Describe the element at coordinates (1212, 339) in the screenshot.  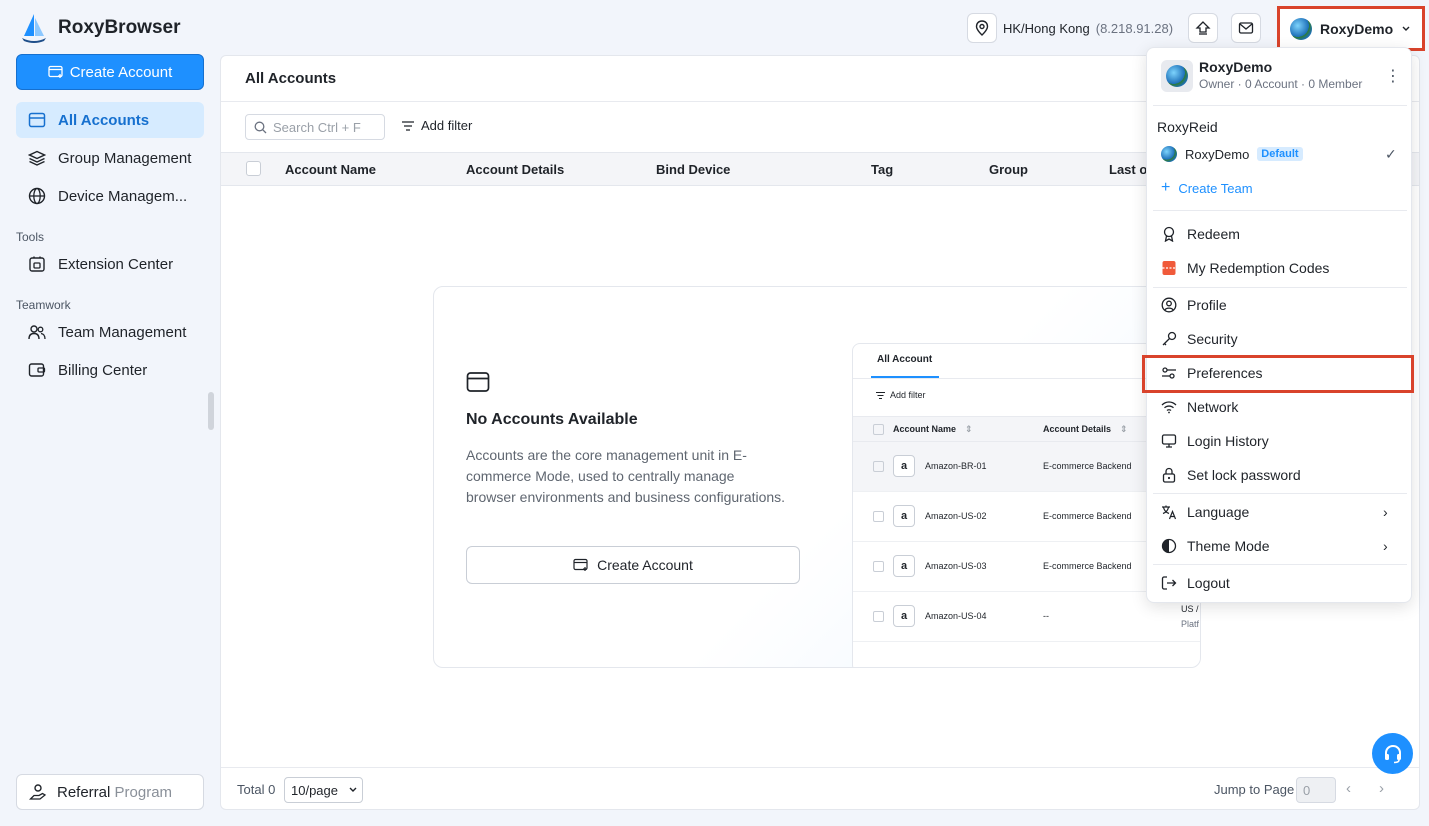
I see `menu-item-label: Security` at that location.